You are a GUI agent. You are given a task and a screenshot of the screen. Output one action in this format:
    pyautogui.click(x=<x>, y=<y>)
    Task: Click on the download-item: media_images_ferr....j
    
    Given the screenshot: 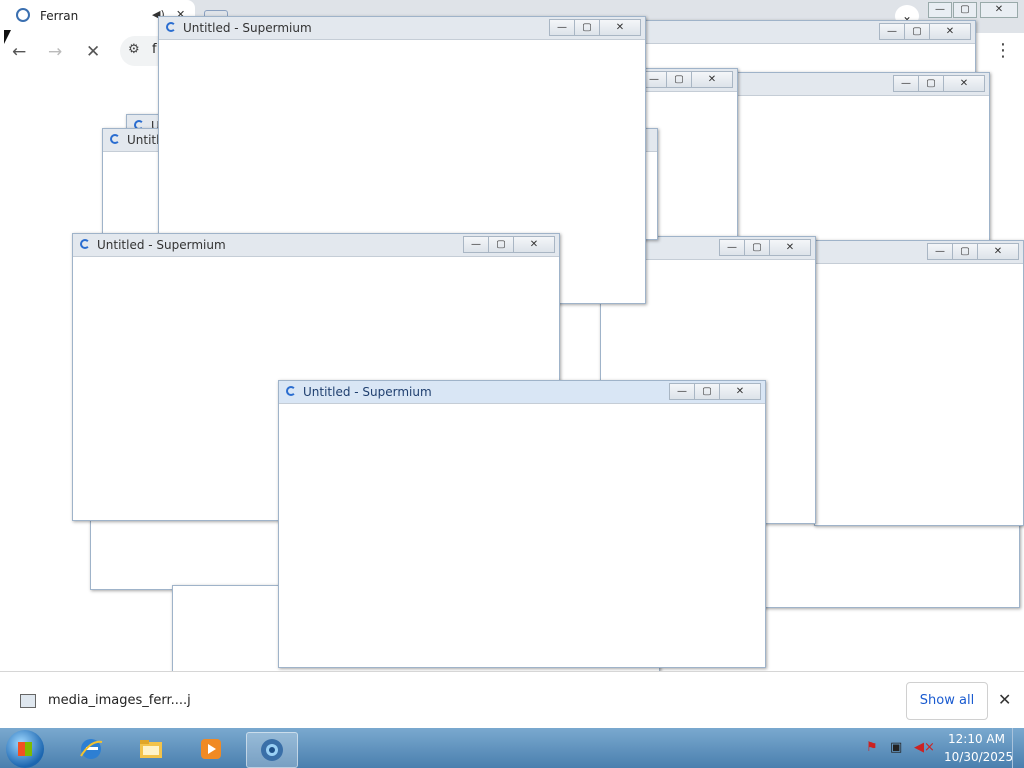 What is the action you would take?
    pyautogui.click(x=119, y=700)
    